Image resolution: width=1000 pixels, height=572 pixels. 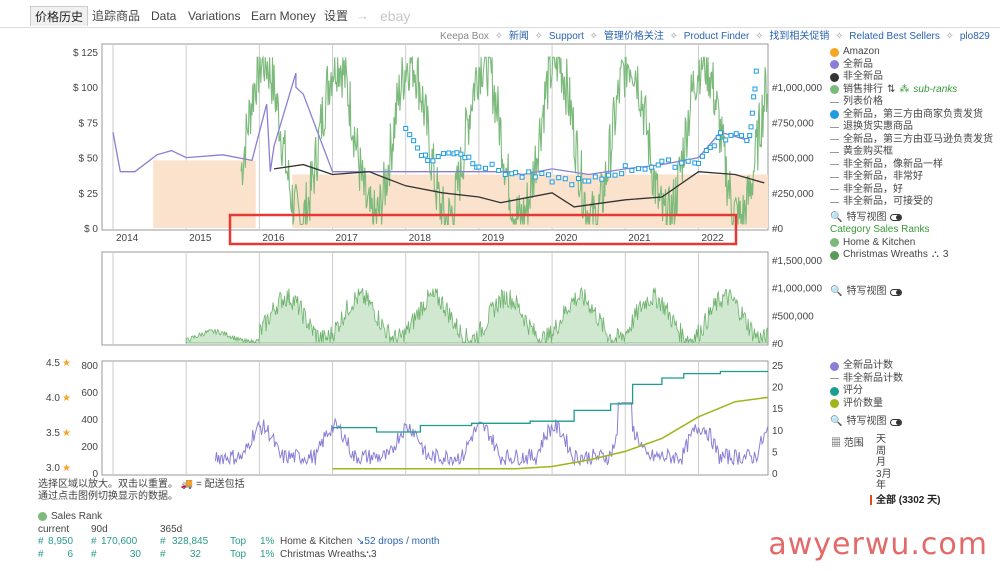 I want to click on main-x-ticks: 2014 2015 2016 2017 2018 2019 2020 2021 2022, so click(x=420, y=238).